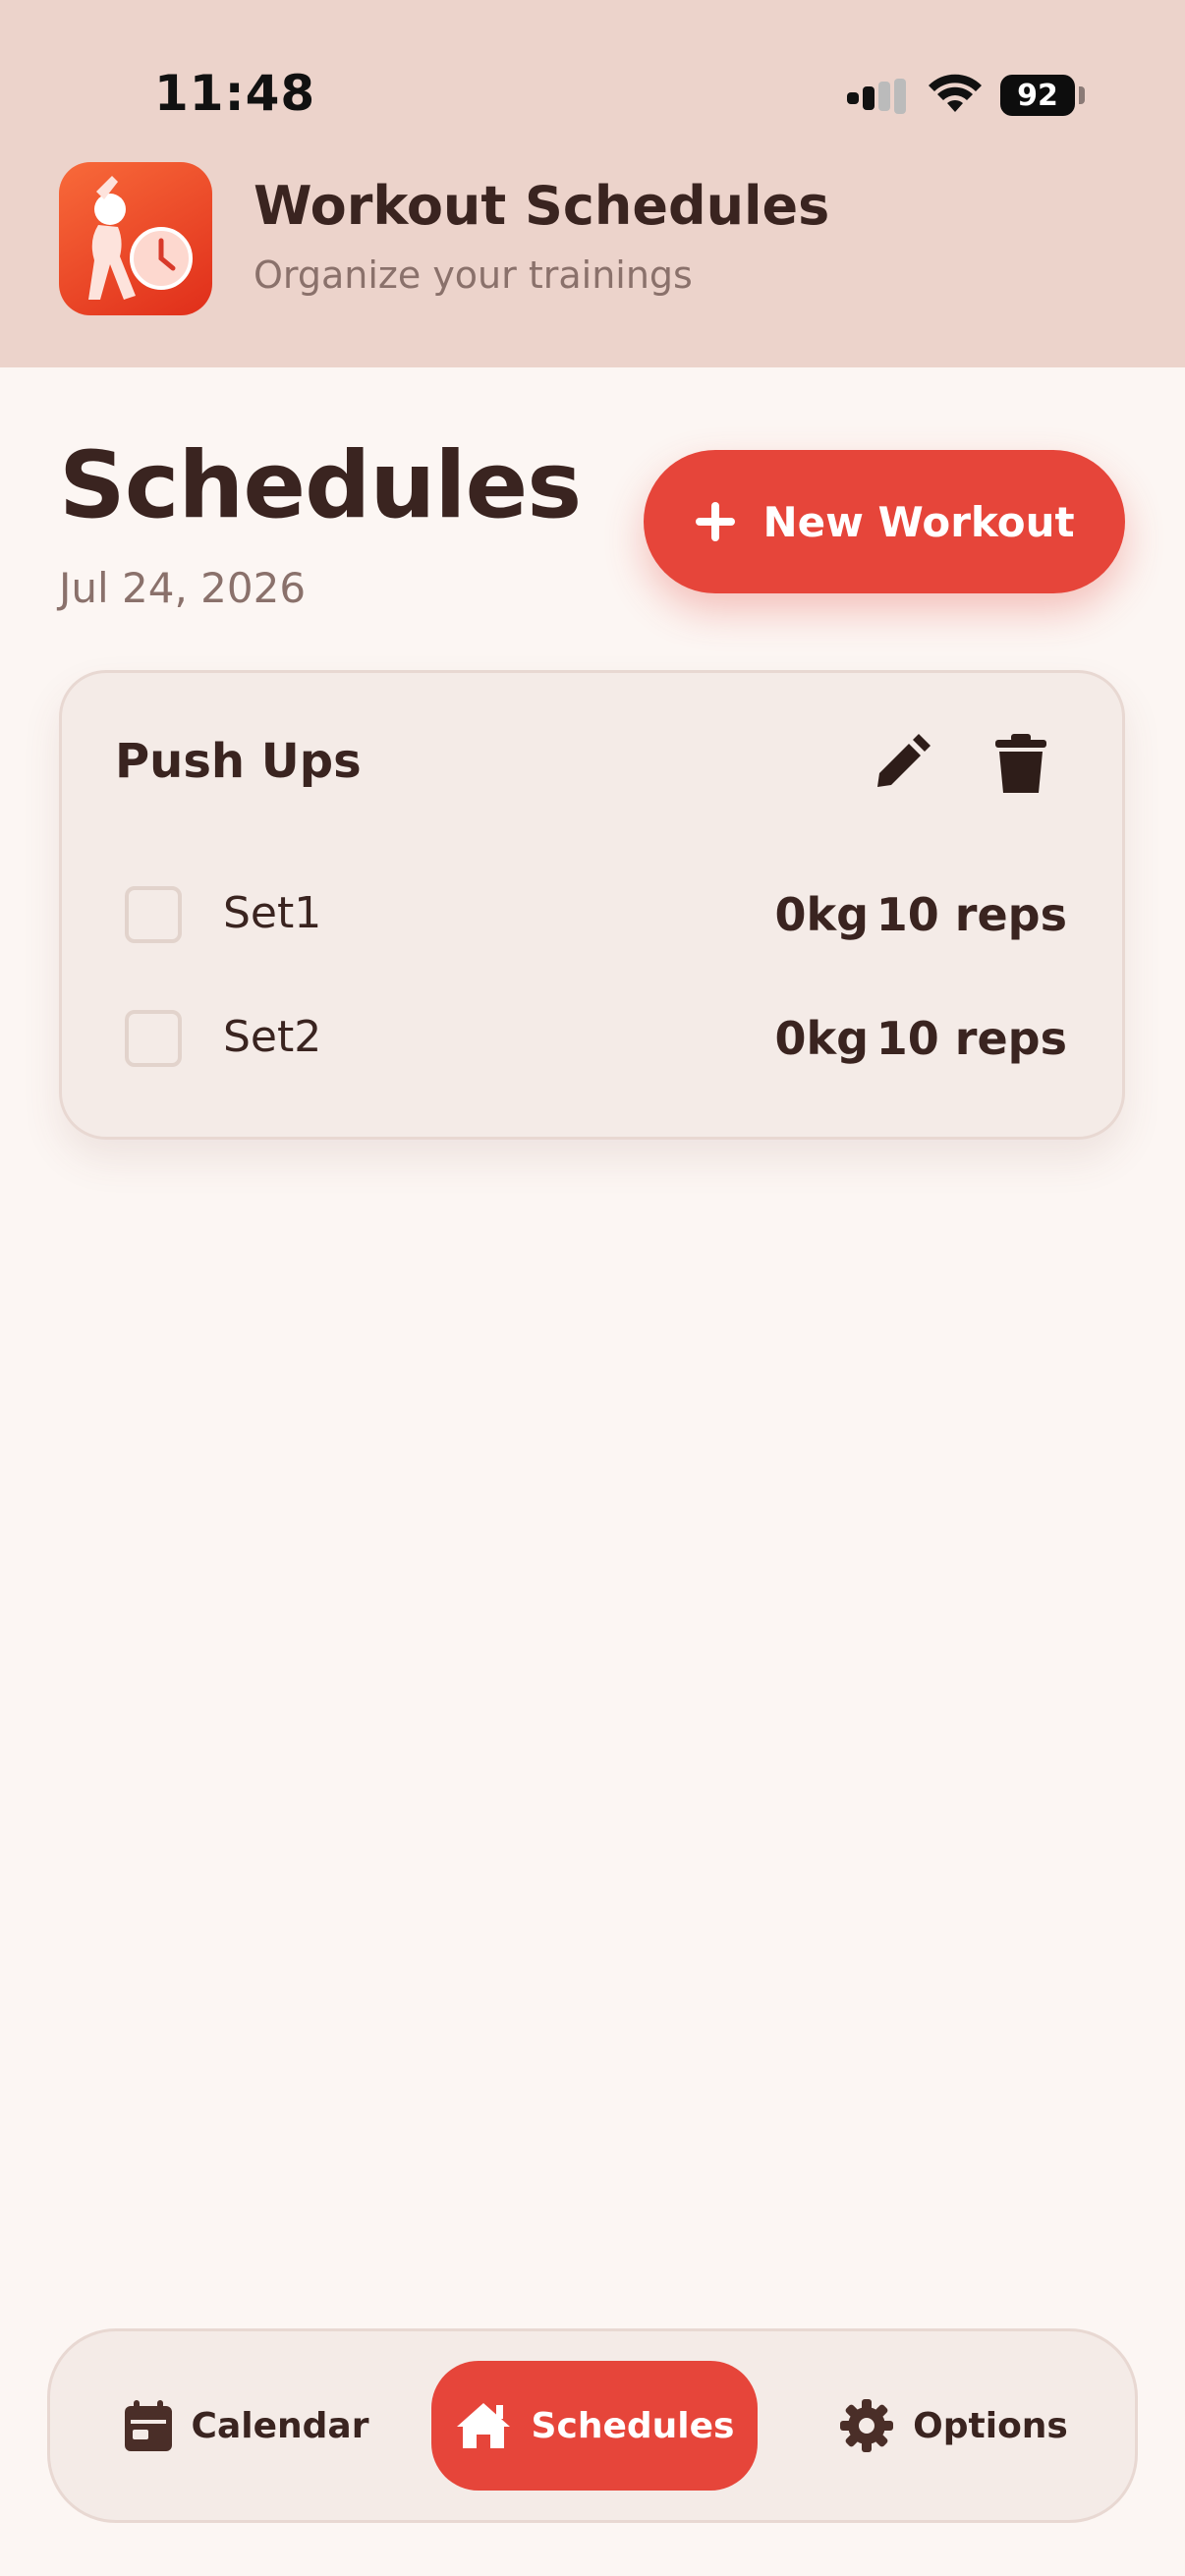  I want to click on bottom-nav: Calendar Schedules Options, so click(592, 2425).